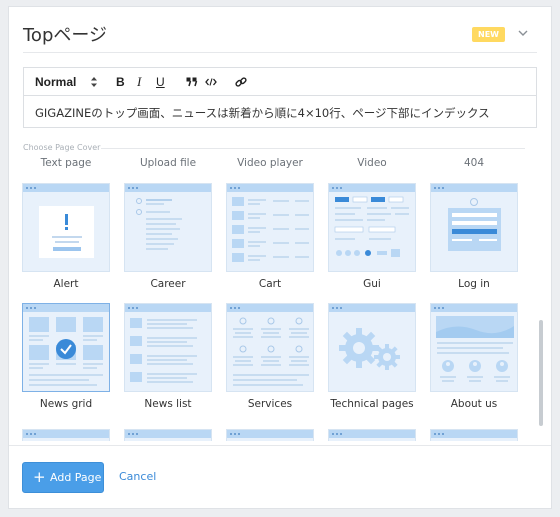 Image resolution: width=560 pixels, height=517 pixels. I want to click on cover-label: Career, so click(168, 284).